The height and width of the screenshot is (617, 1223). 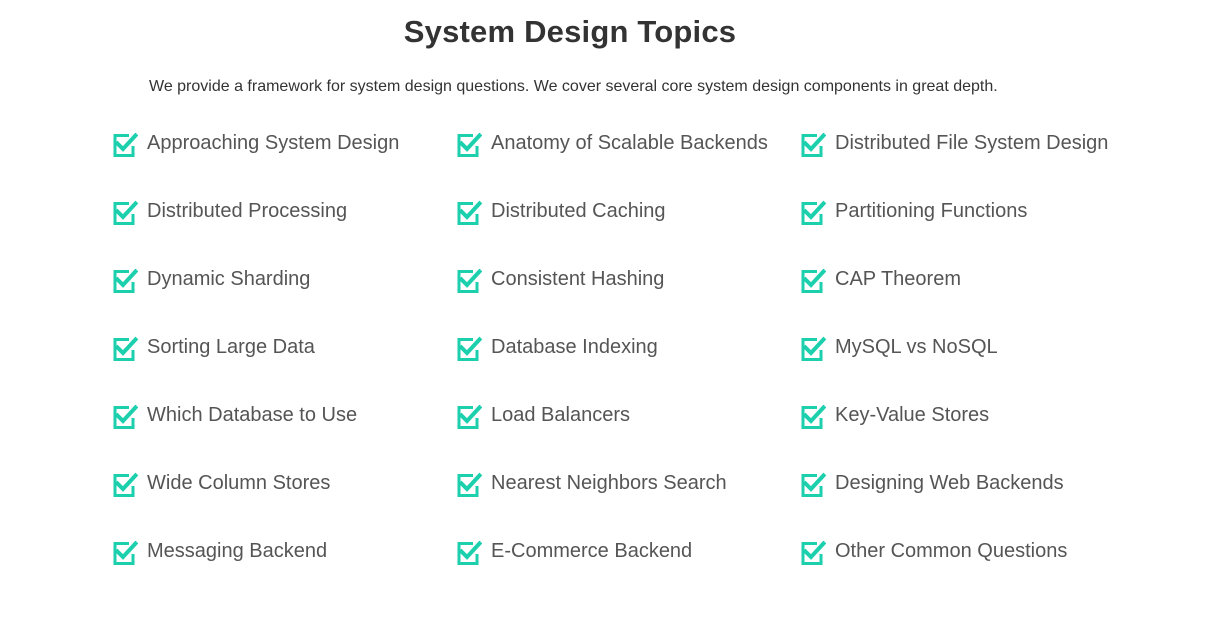 I want to click on topic-label: CAP Theorem, so click(x=898, y=279).